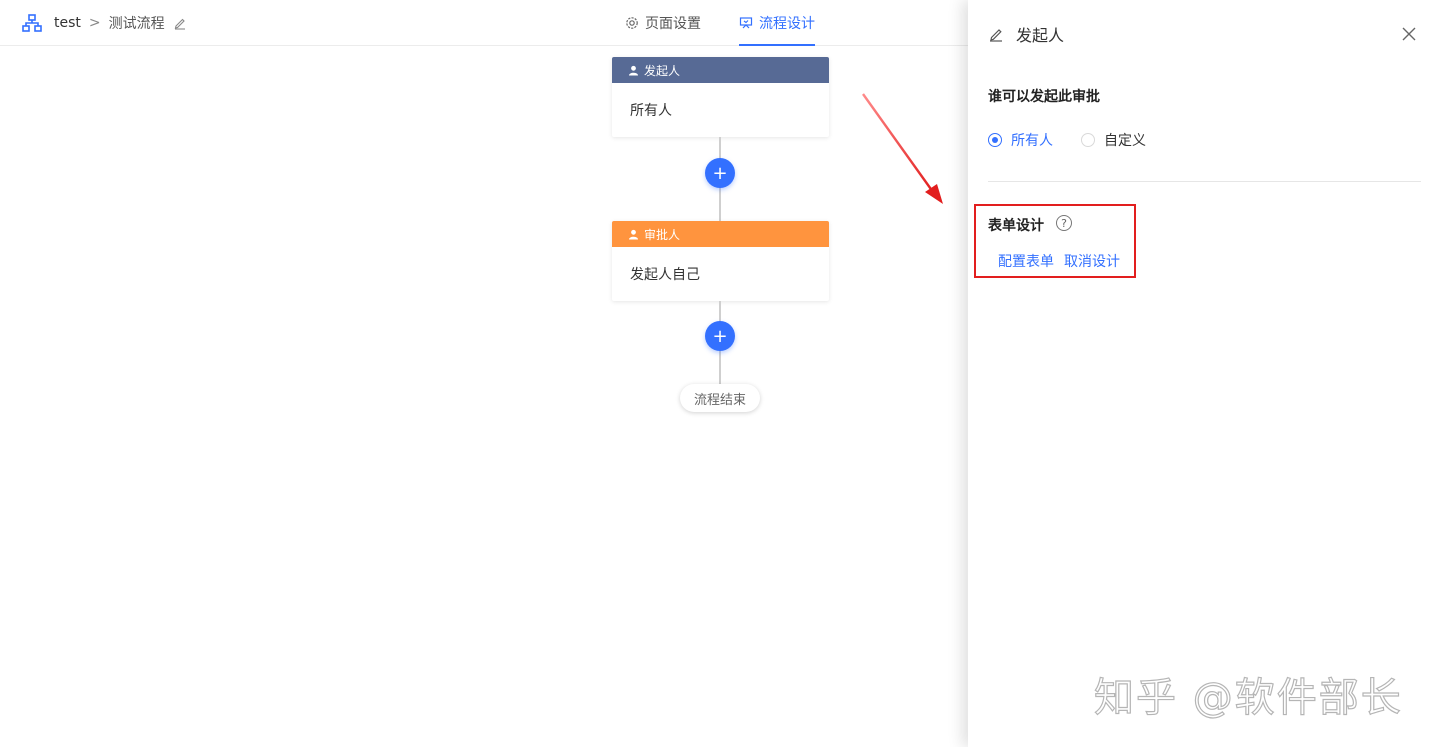 Image resolution: width=1440 pixels, height=747 pixels. Describe the element at coordinates (1125, 141) in the screenshot. I see `radio-custom-label: 自定义` at that location.